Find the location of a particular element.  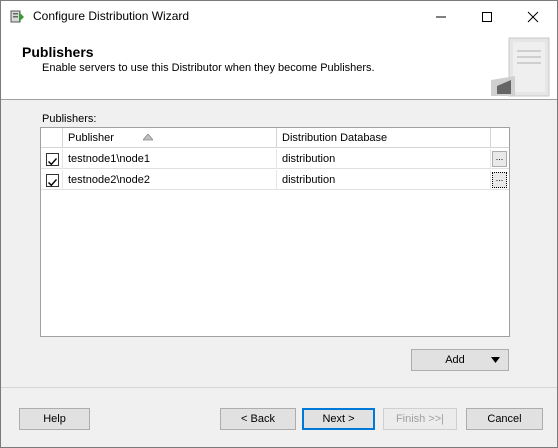

sort-ascending-icon is located at coordinates (148, 137).